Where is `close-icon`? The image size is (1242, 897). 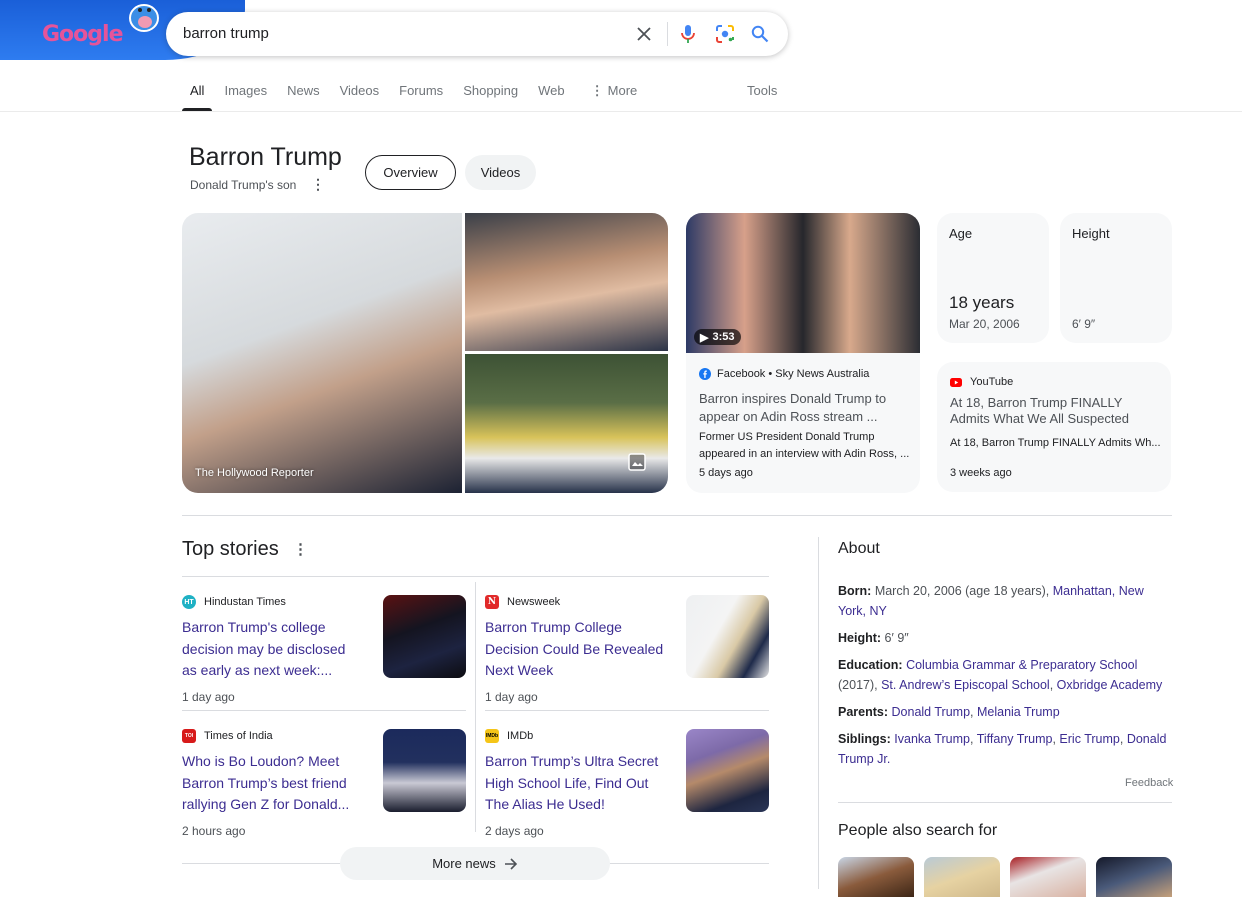 close-icon is located at coordinates (644, 34).